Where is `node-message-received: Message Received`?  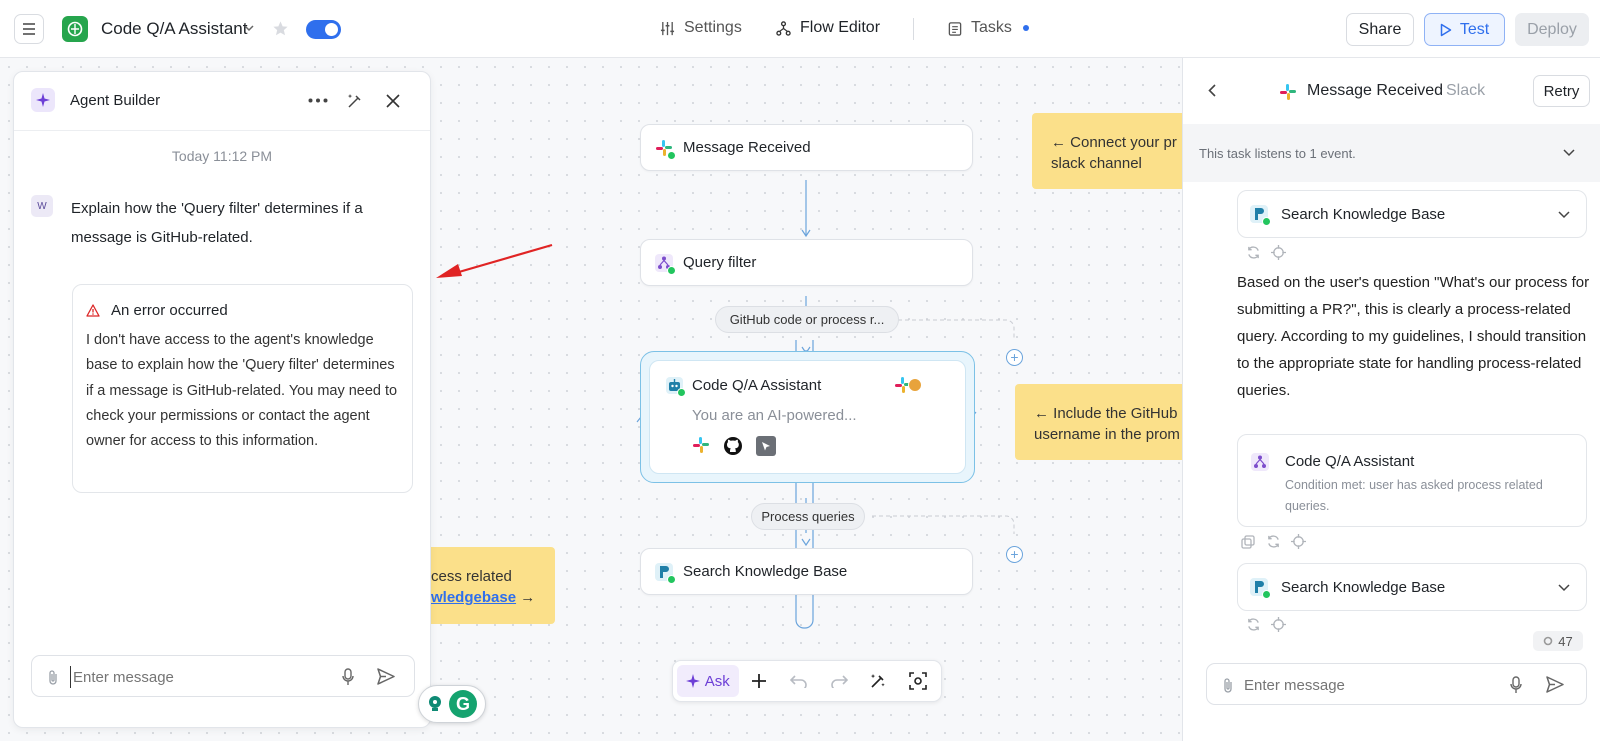
node-message-received: Message Received is located at coordinates (806, 147).